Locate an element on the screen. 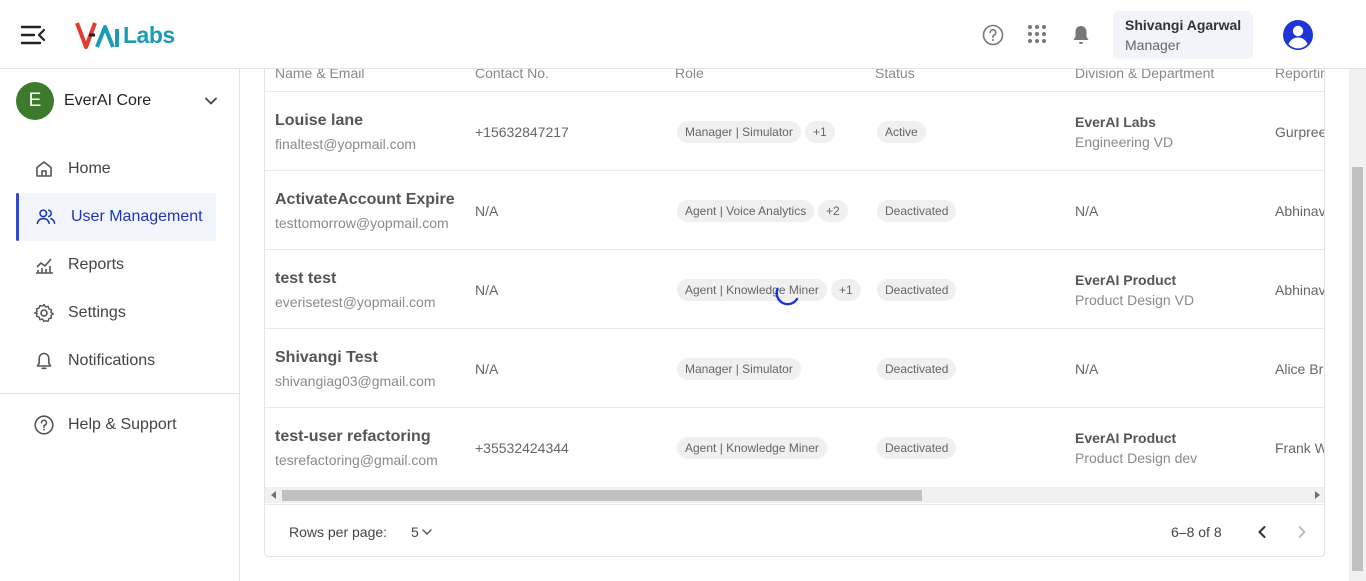 The width and height of the screenshot is (1366, 581). user-contact: +15632847217 is located at coordinates (522, 132).